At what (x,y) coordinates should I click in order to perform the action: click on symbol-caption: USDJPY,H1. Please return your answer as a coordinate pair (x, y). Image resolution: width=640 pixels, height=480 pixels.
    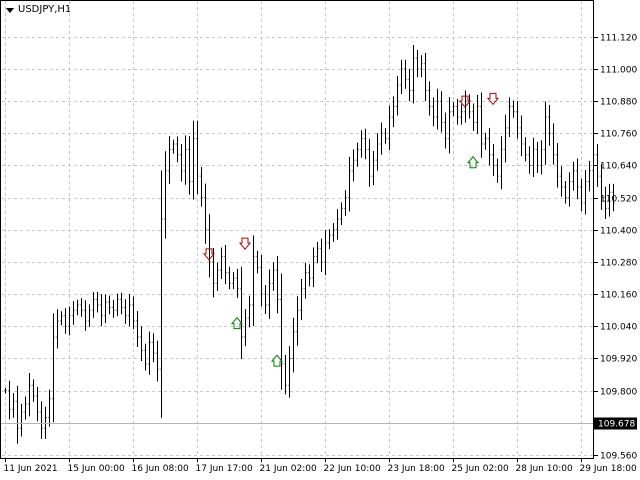
    Looking at the image, I should click on (38, 10).